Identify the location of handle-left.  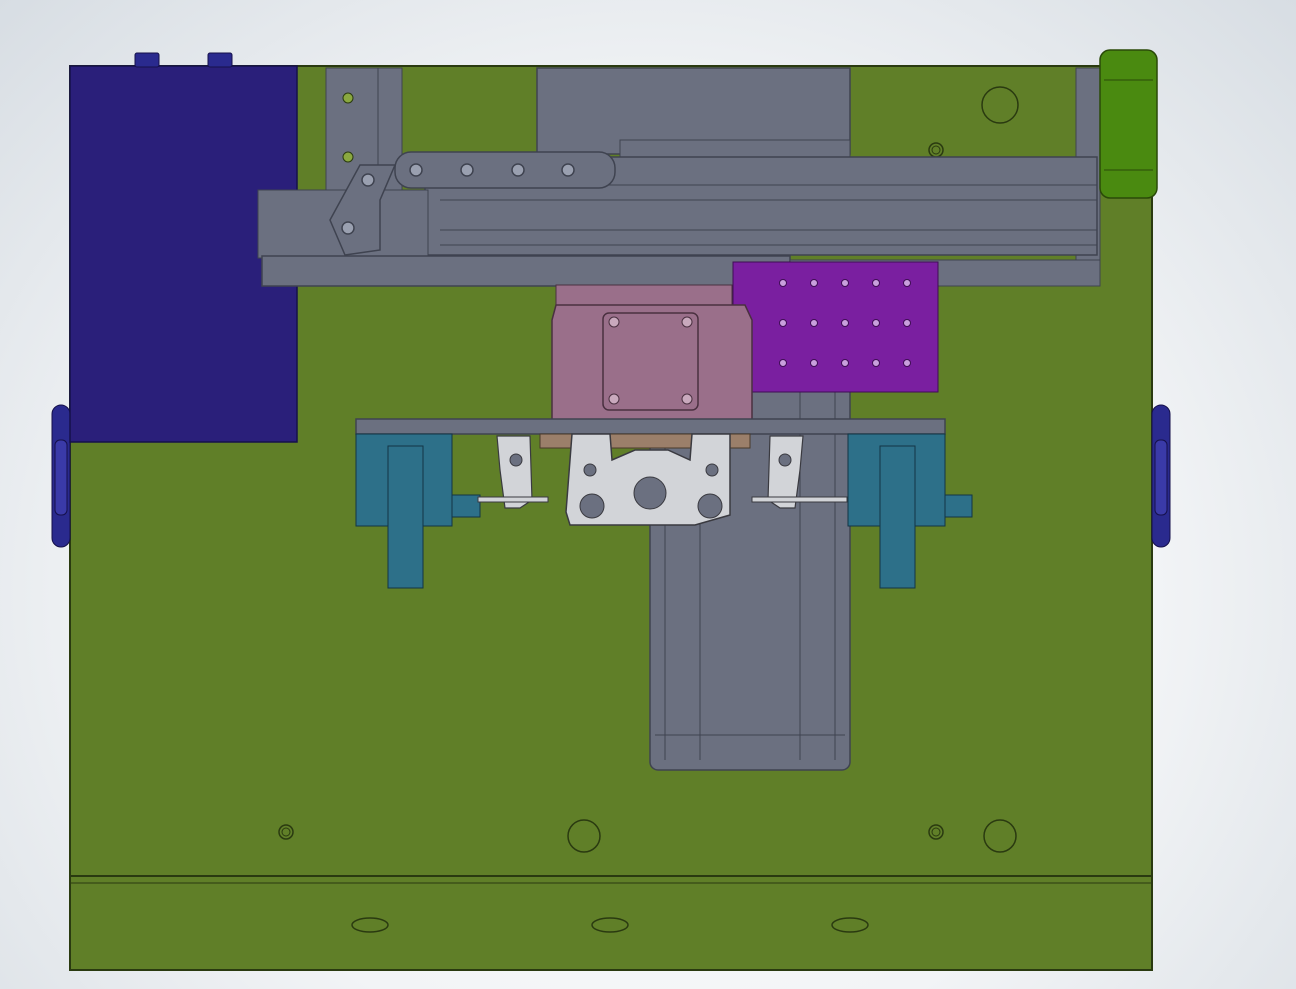
(61, 476).